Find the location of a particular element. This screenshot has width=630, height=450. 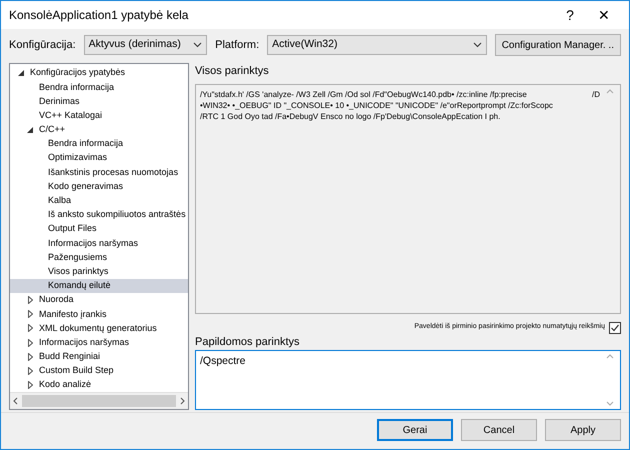

tree-item: Išankstinis procesas nuomotojas is located at coordinates (99, 172).